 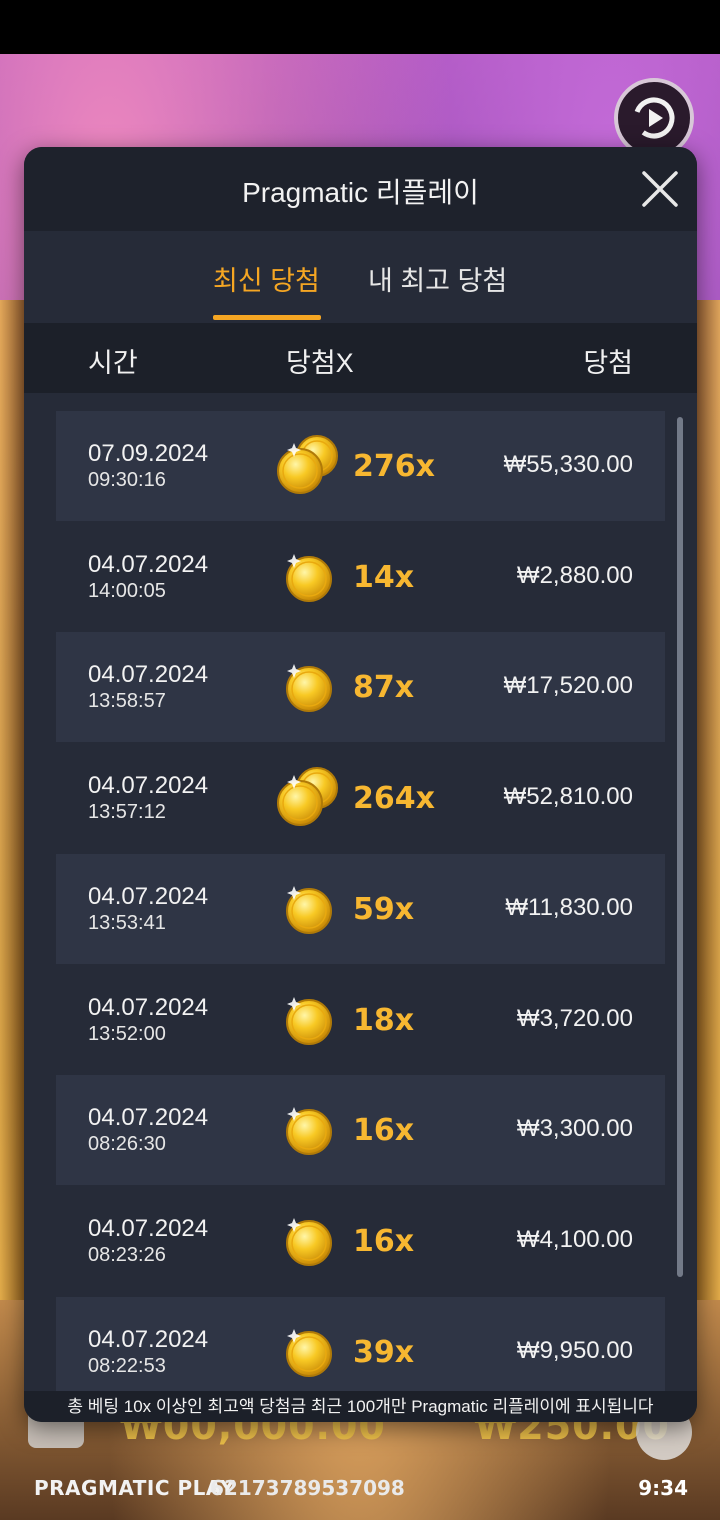 What do you see at coordinates (663, 1488) in the screenshot?
I see `game-clock: 9:34` at bounding box center [663, 1488].